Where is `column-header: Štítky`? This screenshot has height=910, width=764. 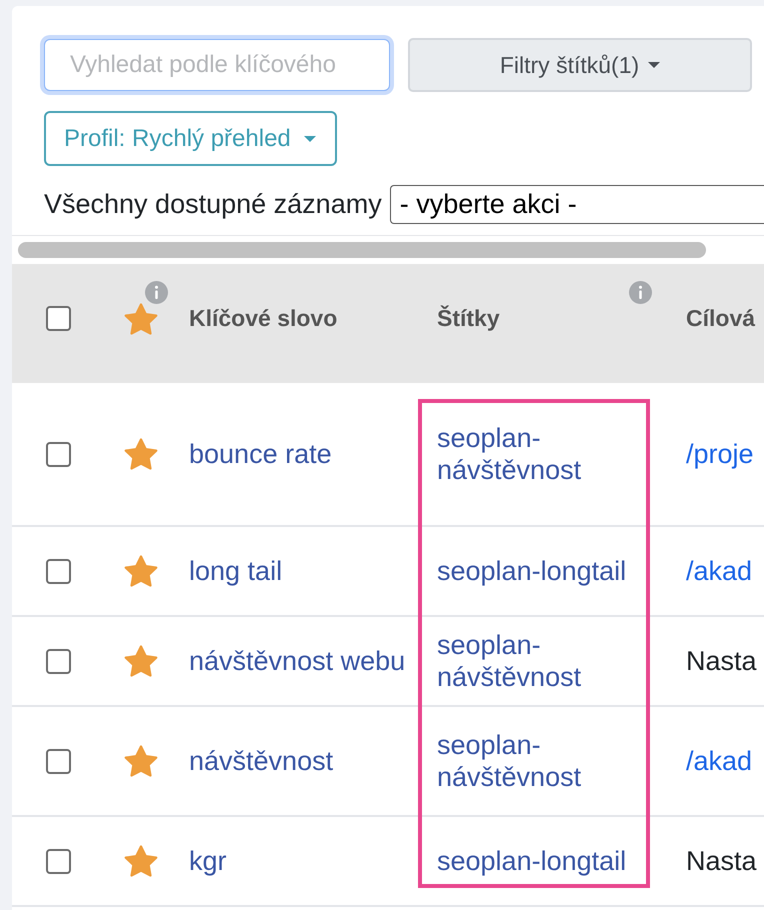
column-header: Štítky is located at coordinates (468, 318).